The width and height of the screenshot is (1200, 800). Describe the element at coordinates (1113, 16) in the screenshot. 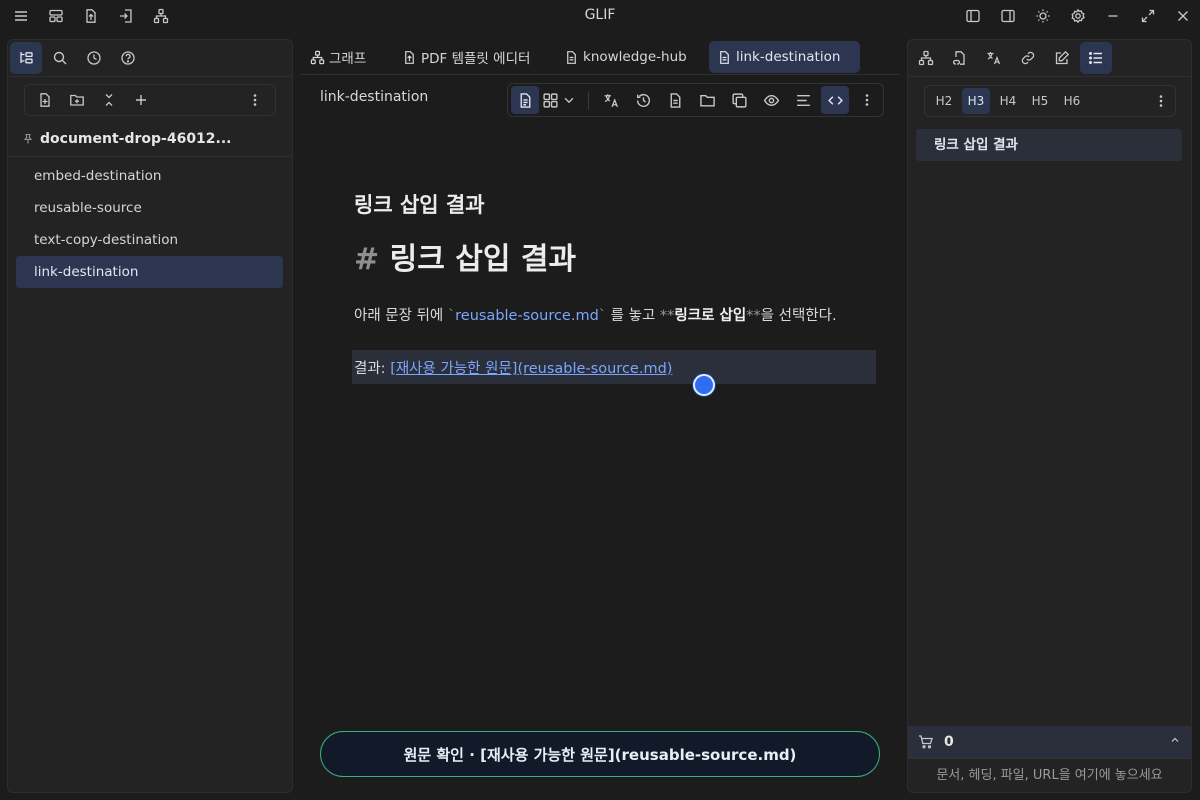

I see `minimize-icon` at that location.